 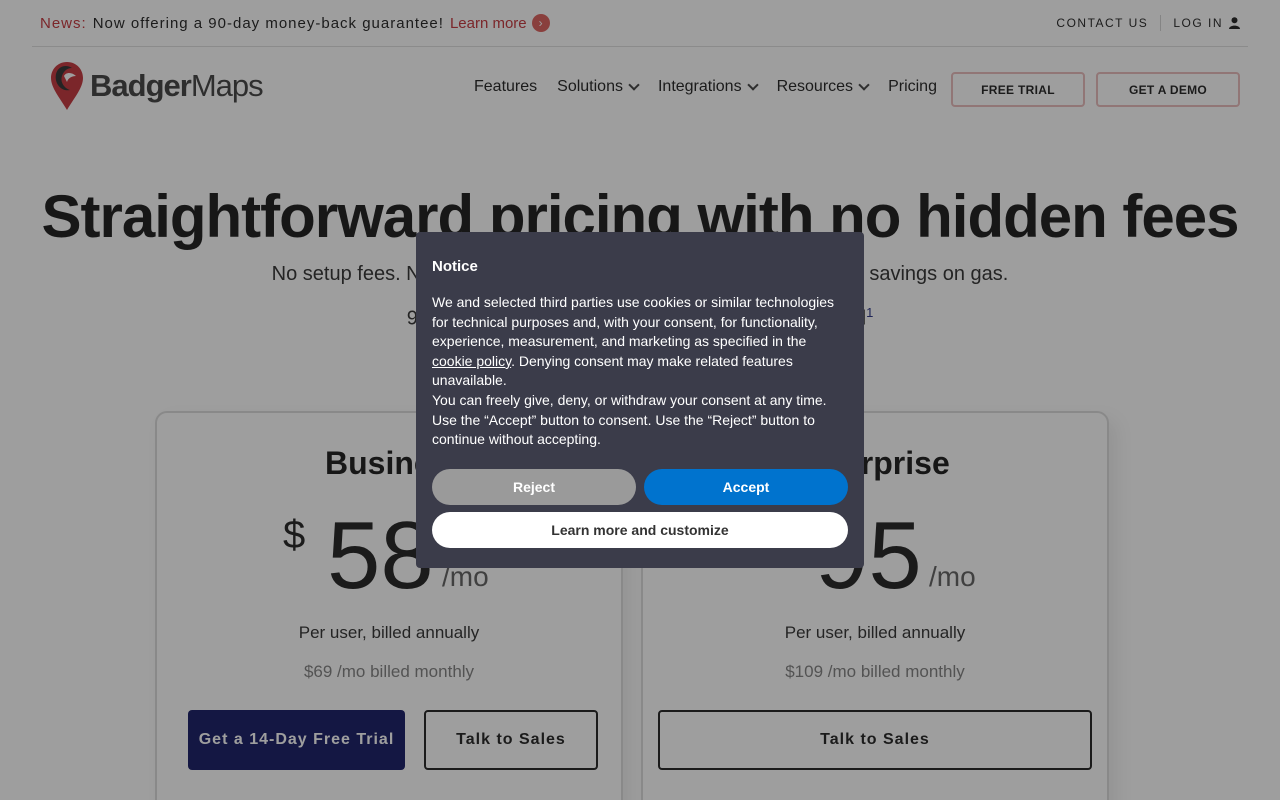 What do you see at coordinates (471, 361) in the screenshot?
I see `cookie-policy-link: cookie policy` at bounding box center [471, 361].